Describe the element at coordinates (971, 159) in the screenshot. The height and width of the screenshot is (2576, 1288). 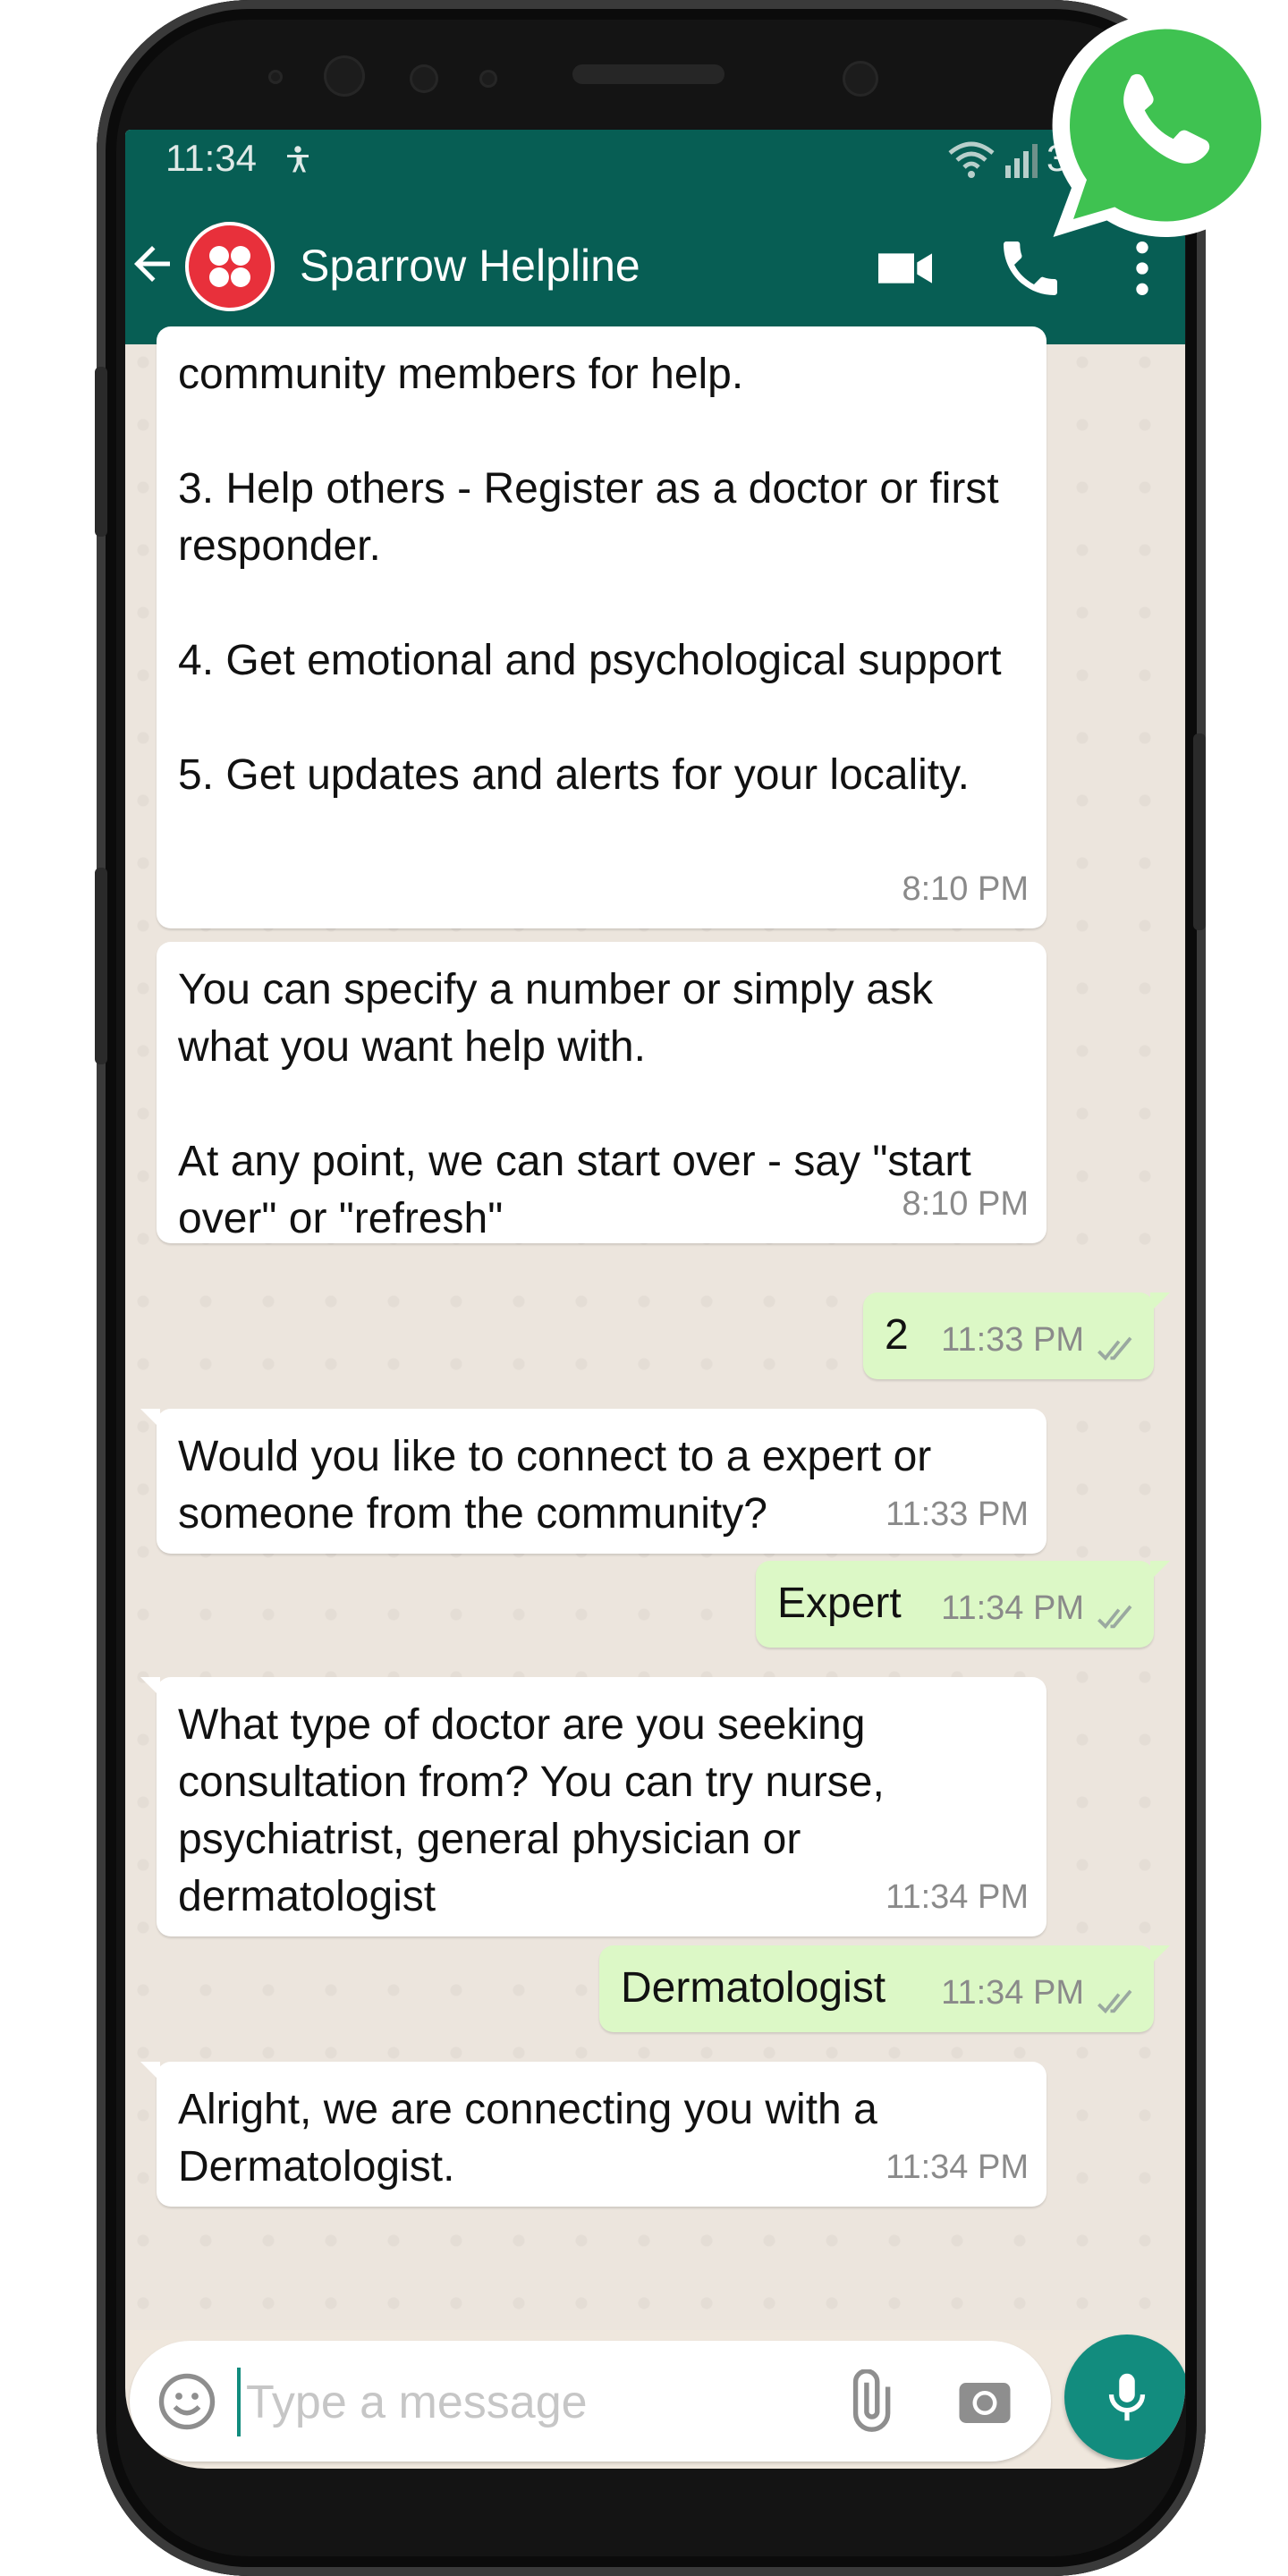
I see `wifi-icon` at that location.